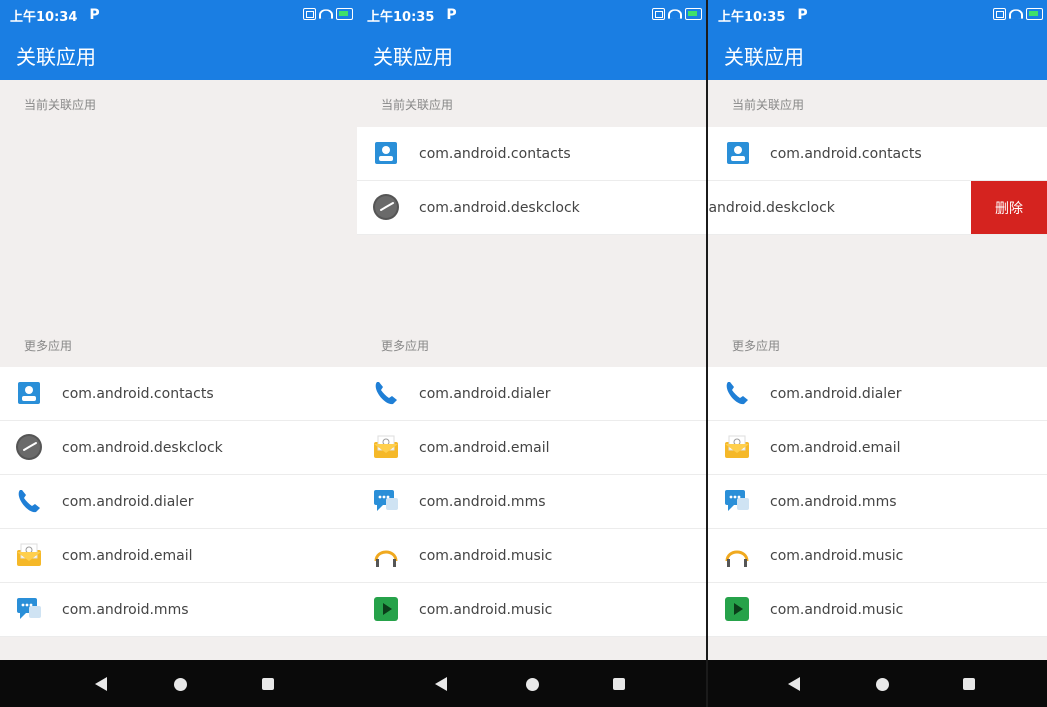  Describe the element at coordinates (771, 207) in the screenshot. I see `app-name: .android.deskclock` at that location.